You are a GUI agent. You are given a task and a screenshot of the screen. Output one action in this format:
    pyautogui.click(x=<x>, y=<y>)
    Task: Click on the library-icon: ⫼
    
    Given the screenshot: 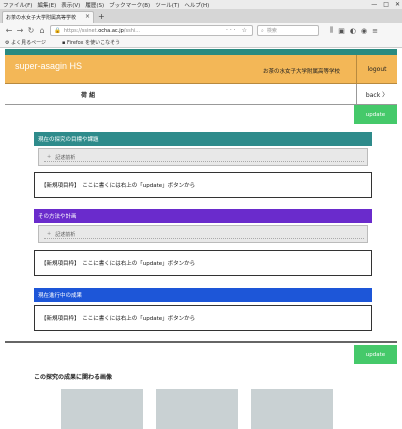 What is the action you would take?
    pyautogui.click(x=331, y=30)
    